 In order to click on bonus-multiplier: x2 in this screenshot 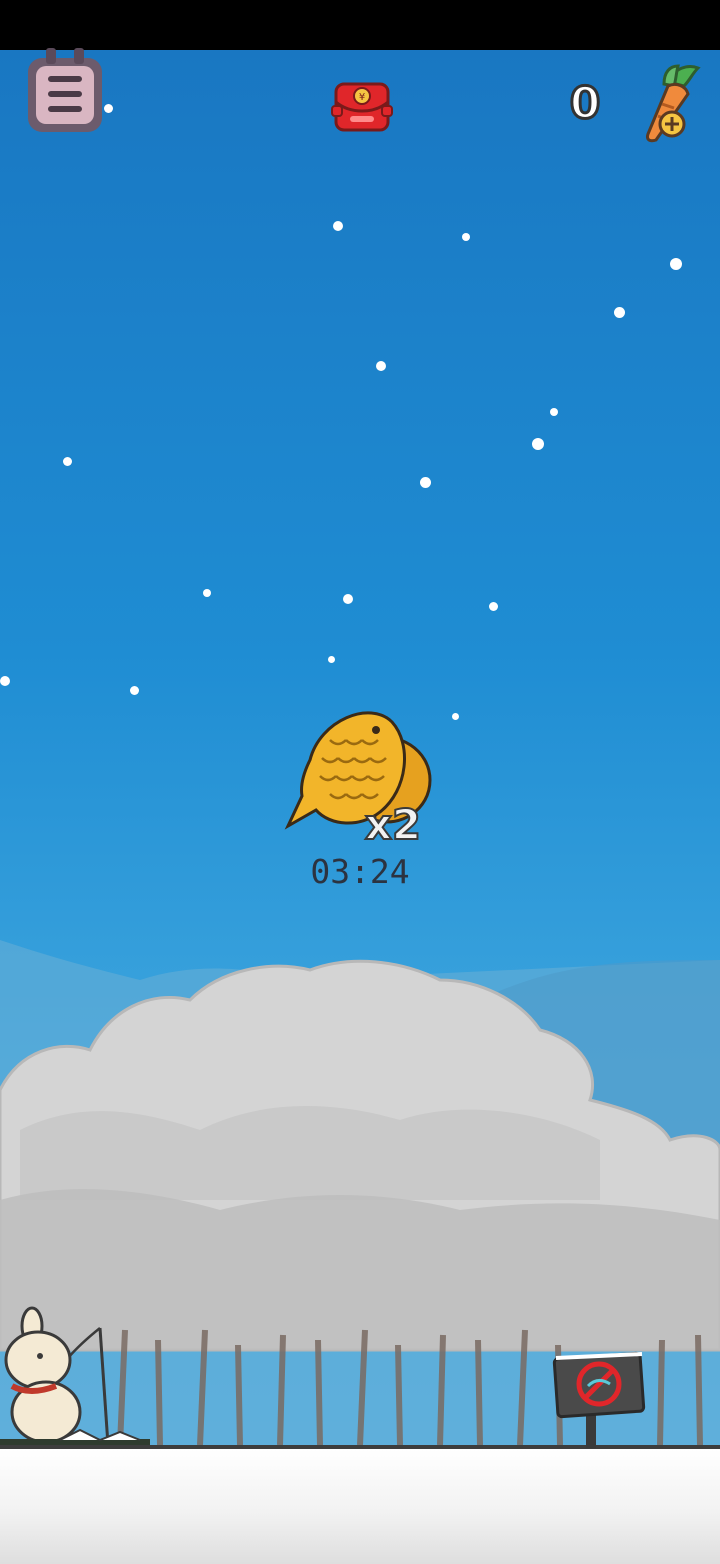, I will do `click(393, 824)`.